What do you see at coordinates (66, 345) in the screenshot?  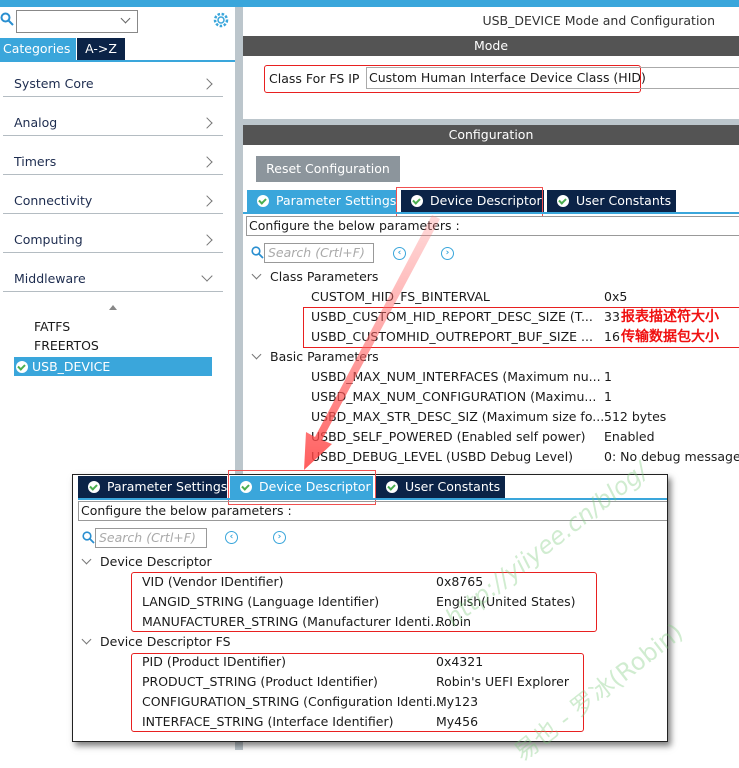 I see `middleware-item-freertos: FREERTOS` at bounding box center [66, 345].